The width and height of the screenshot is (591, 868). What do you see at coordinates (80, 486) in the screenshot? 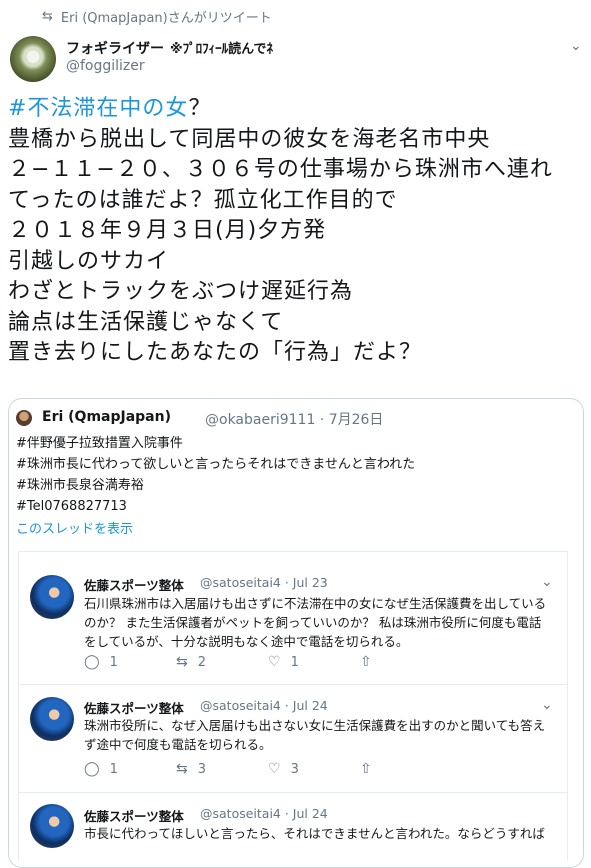
I see `quoted-hashtag: #珠洲市長泉谷満寿裕` at bounding box center [80, 486].